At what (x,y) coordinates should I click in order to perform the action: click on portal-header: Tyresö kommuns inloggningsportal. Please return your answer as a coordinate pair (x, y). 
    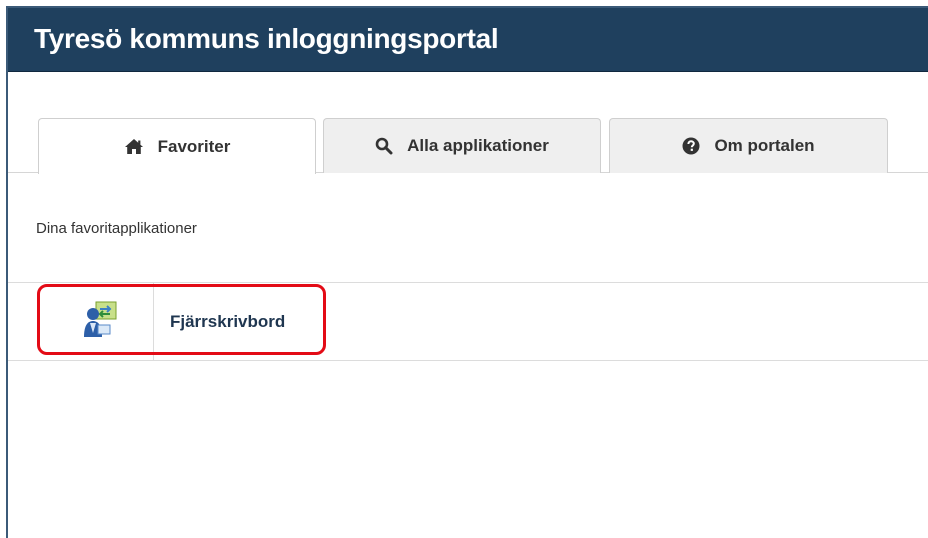
    Looking at the image, I should click on (468, 40).